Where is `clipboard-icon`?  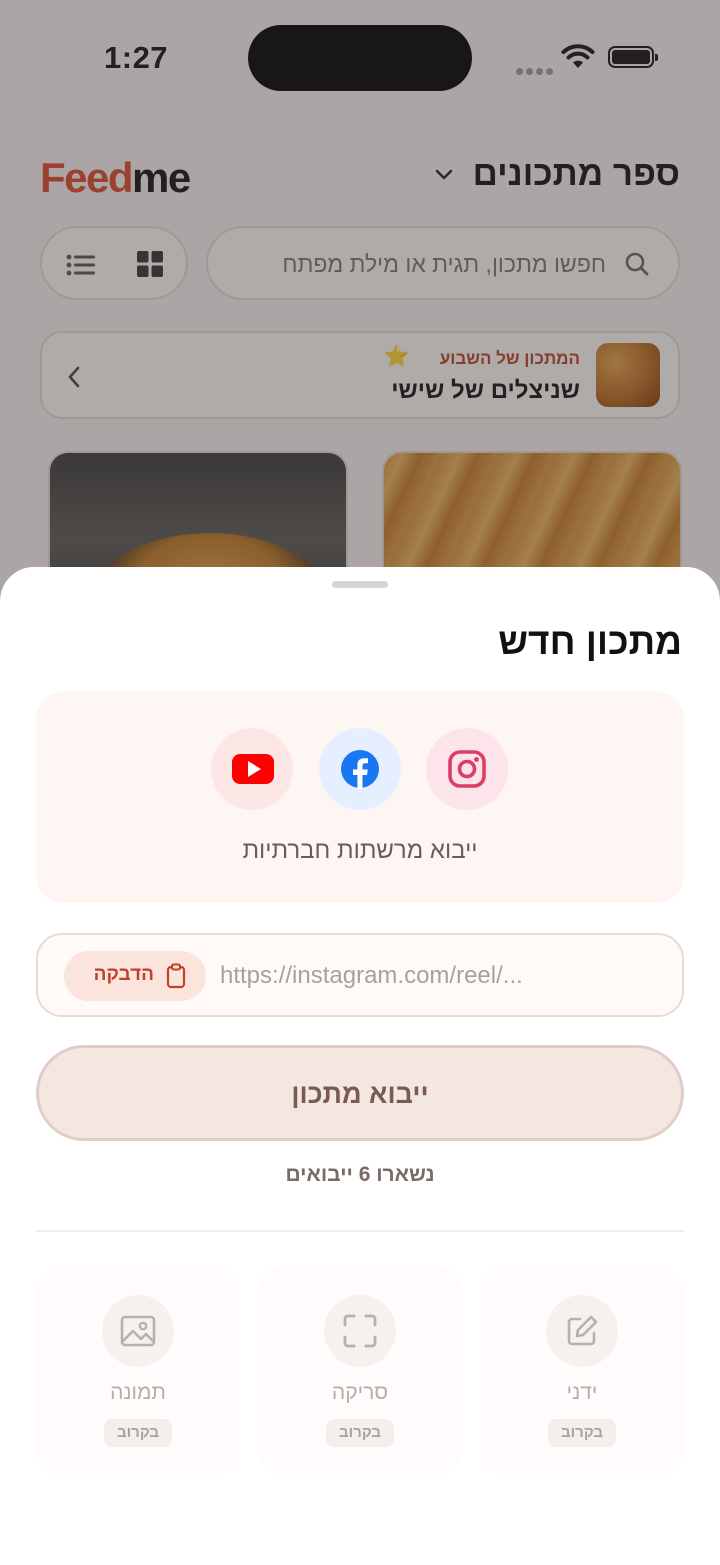
clipboard-icon is located at coordinates (176, 976).